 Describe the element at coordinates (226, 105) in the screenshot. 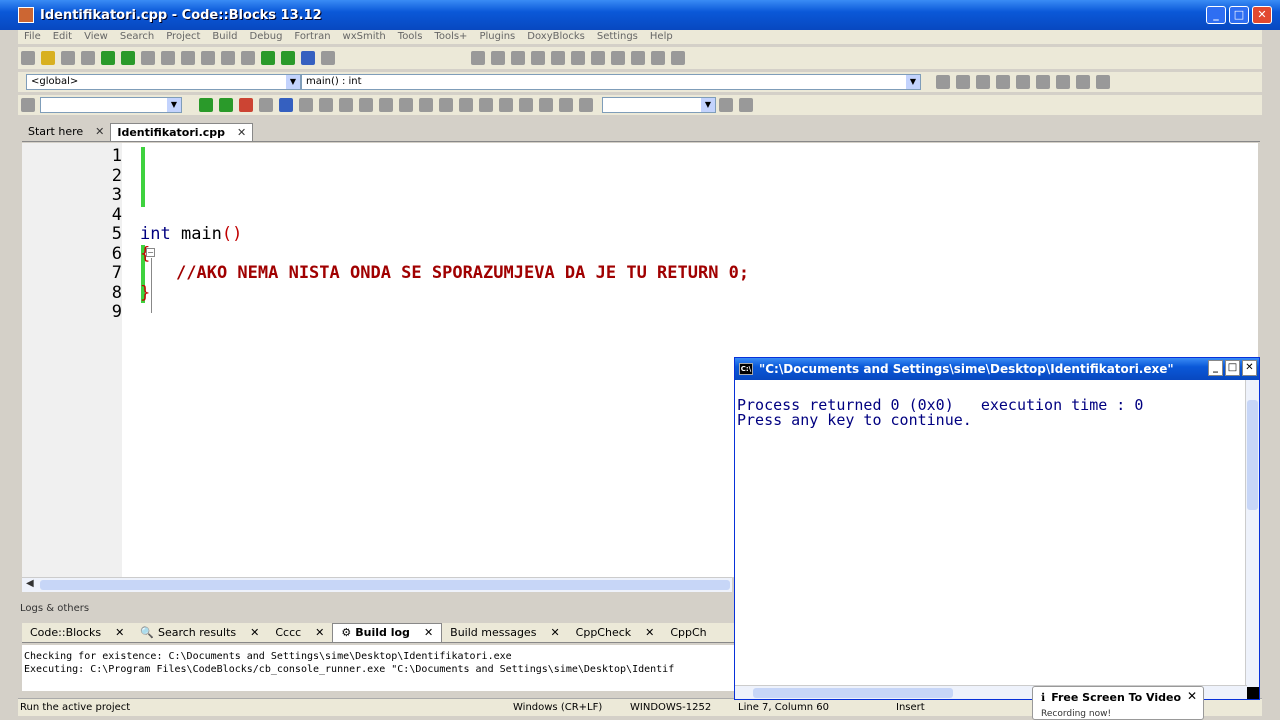

I see `search-next-icon` at that location.